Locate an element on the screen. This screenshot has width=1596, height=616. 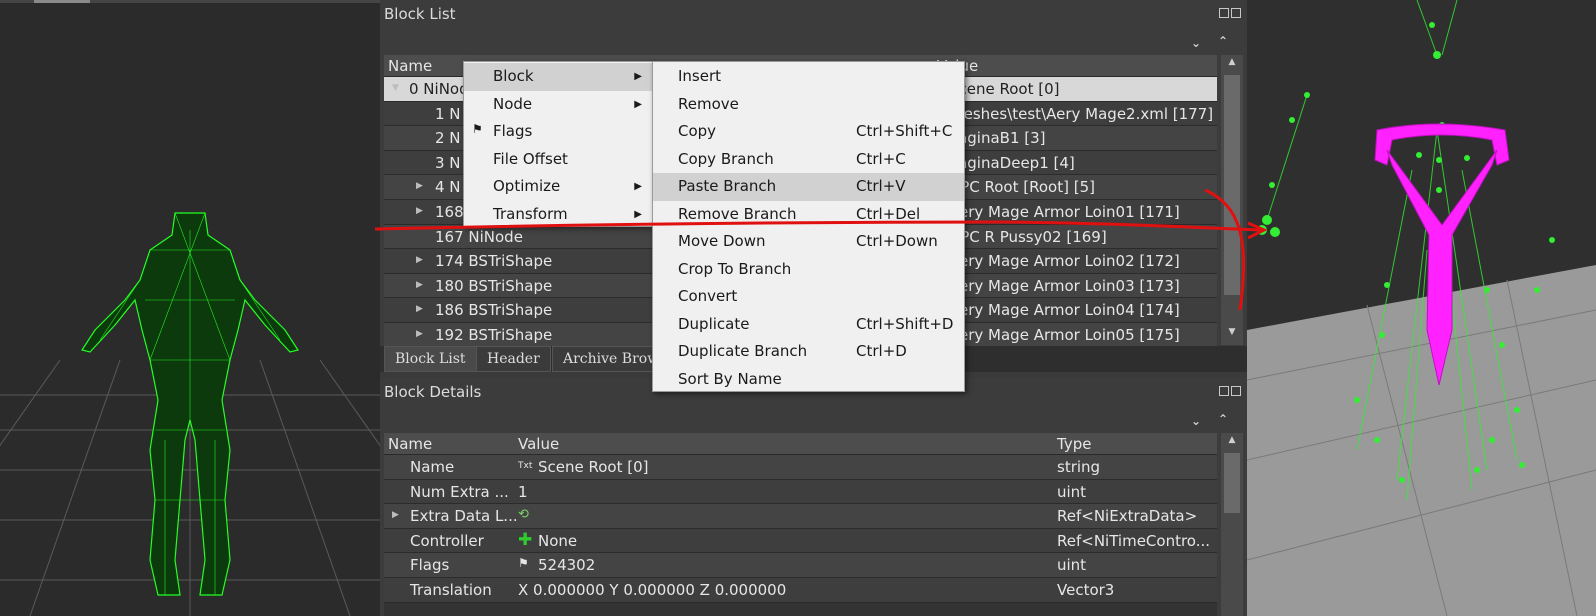
menu-item-shortcut: Ctrl+Del is located at coordinates (888, 213).